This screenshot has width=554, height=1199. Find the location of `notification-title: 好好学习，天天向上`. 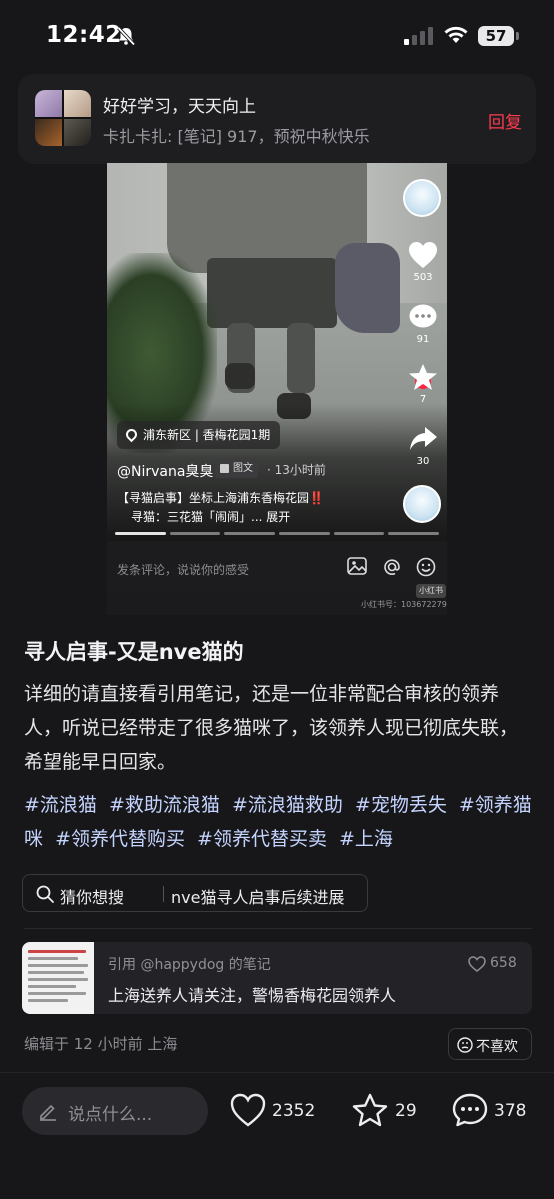

notification-title: 好好学习，天天向上 is located at coordinates (179, 107).